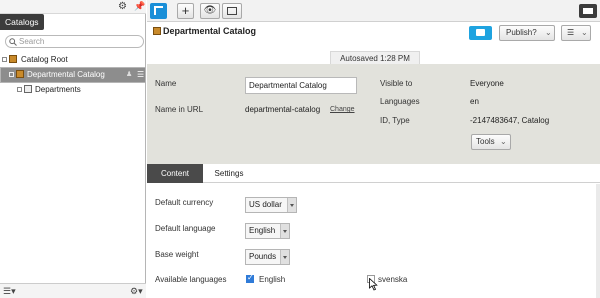 This screenshot has height=298, width=600. Describe the element at coordinates (73, 59) in the screenshot. I see `tree-item-catalog-root: Catalog Root` at that location.